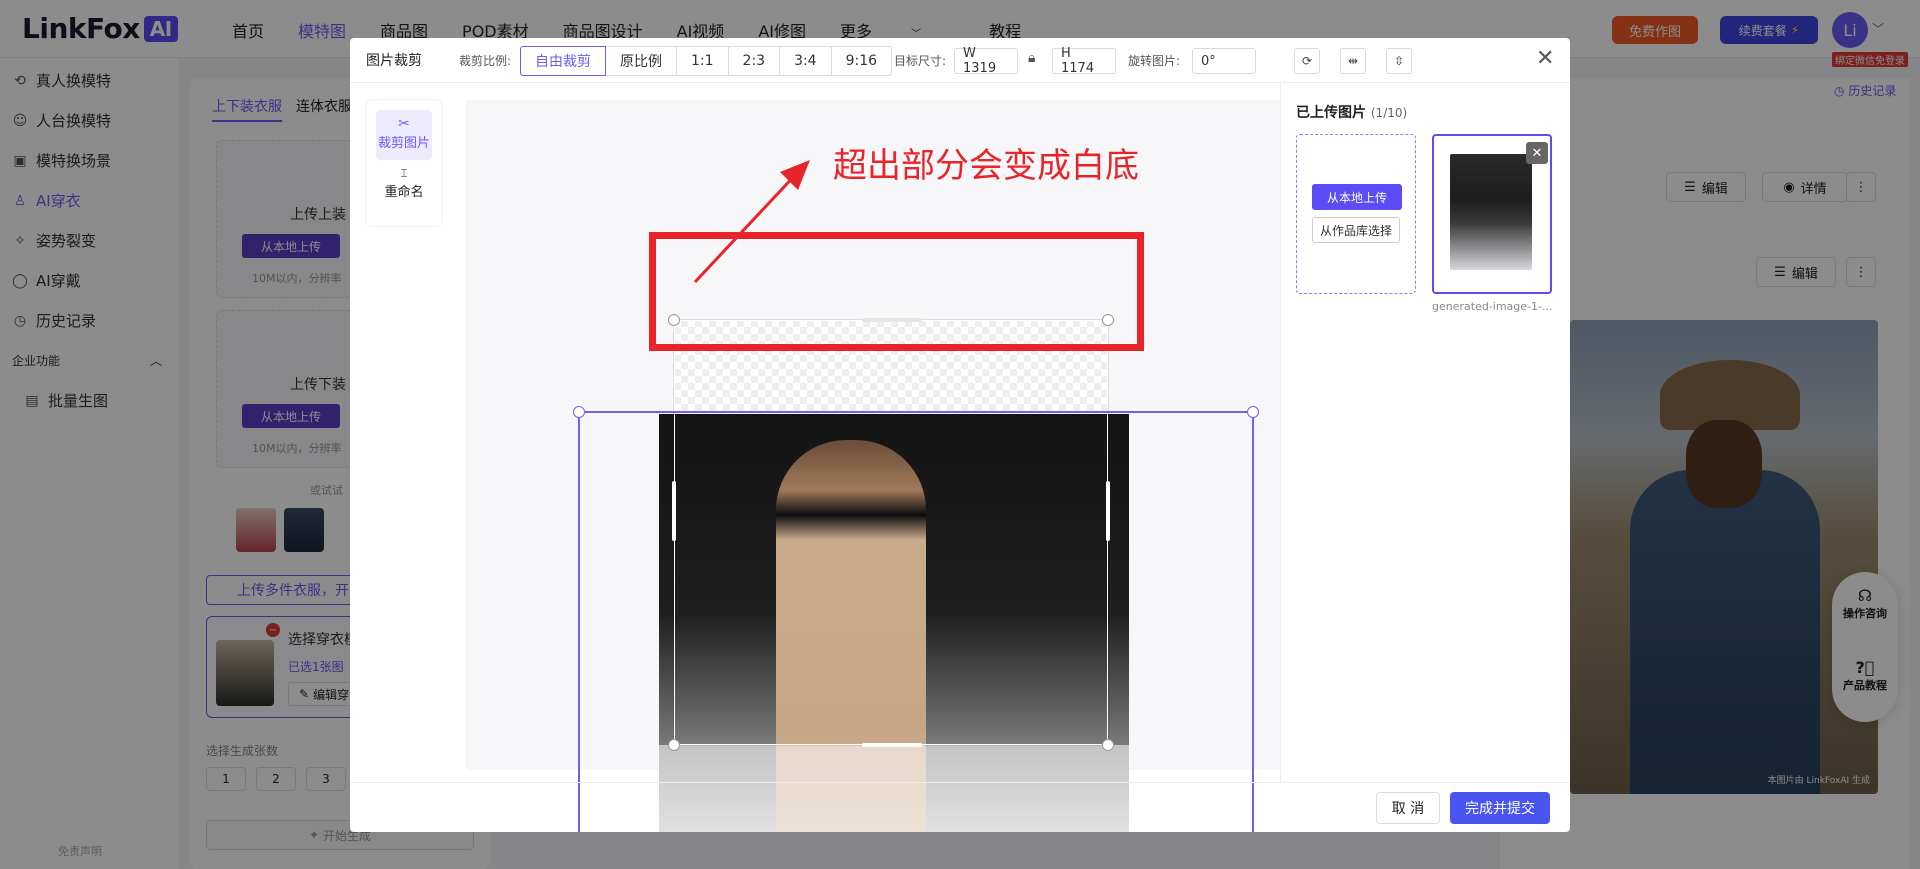 The width and height of the screenshot is (1920, 869). I want to click on height-input: H 1174, so click(1084, 61).